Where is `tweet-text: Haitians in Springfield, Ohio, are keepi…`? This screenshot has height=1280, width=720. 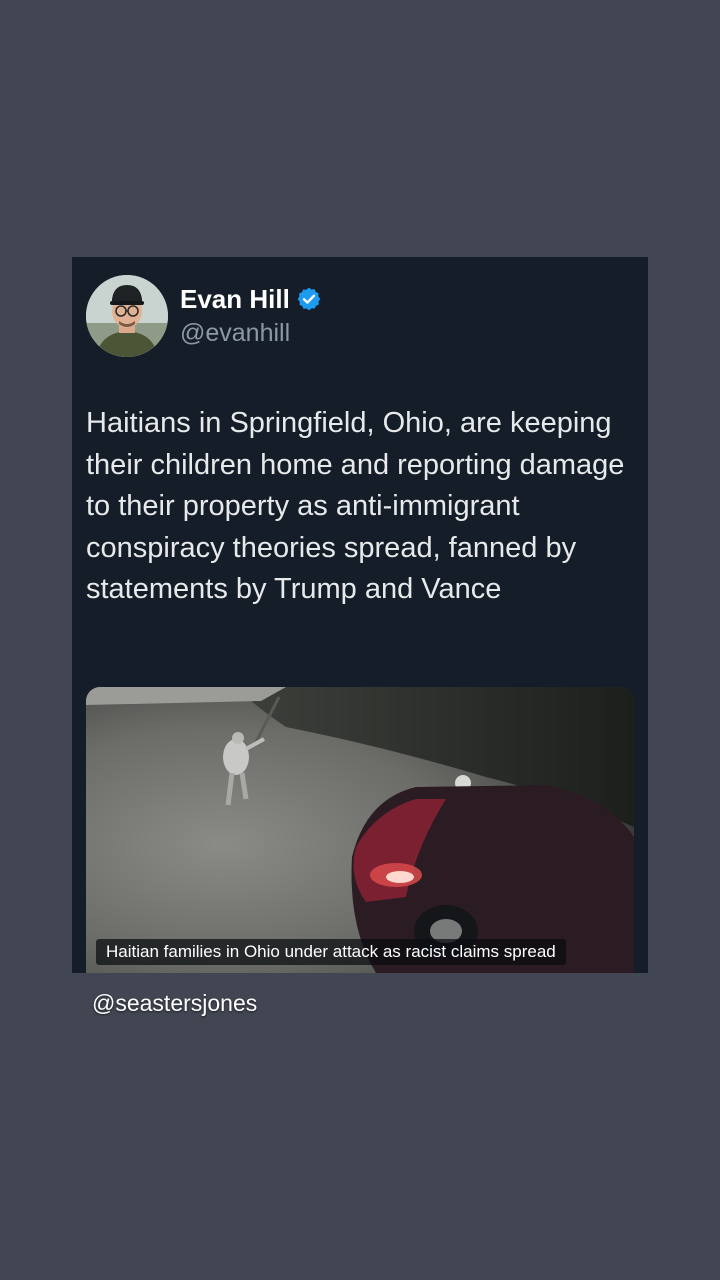
tweet-text: Haitians in Springfield, Ohio, are keepi… is located at coordinates (355, 506).